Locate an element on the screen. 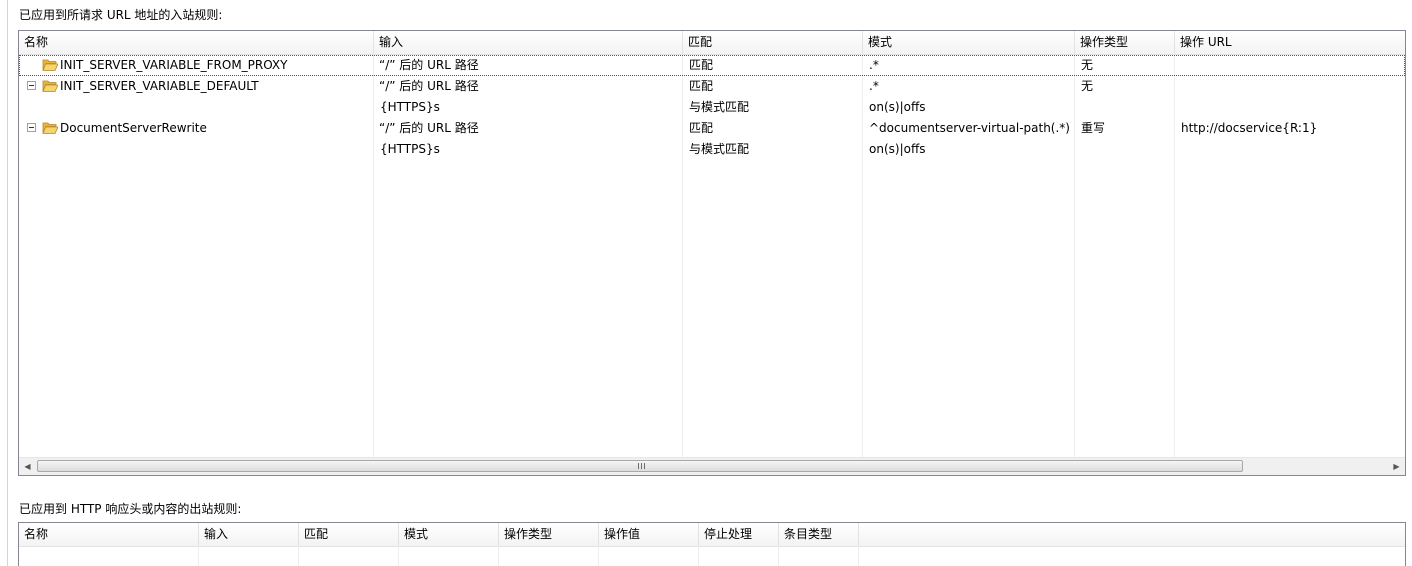  inbound-header-row: 名称 输入 匹配 模式 操作类型 操作 URL is located at coordinates (712, 43).